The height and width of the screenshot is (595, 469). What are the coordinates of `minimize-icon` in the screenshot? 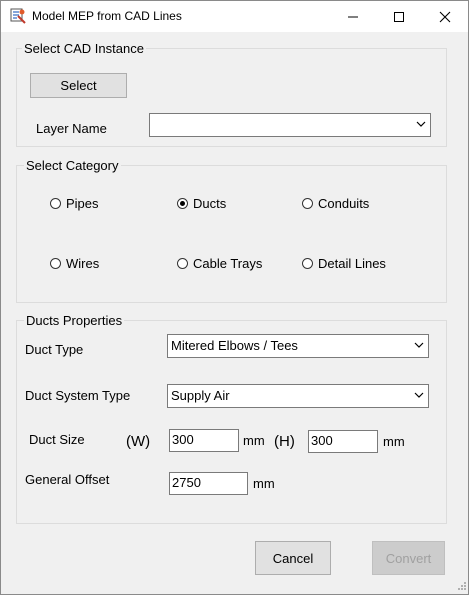 It's located at (353, 16).